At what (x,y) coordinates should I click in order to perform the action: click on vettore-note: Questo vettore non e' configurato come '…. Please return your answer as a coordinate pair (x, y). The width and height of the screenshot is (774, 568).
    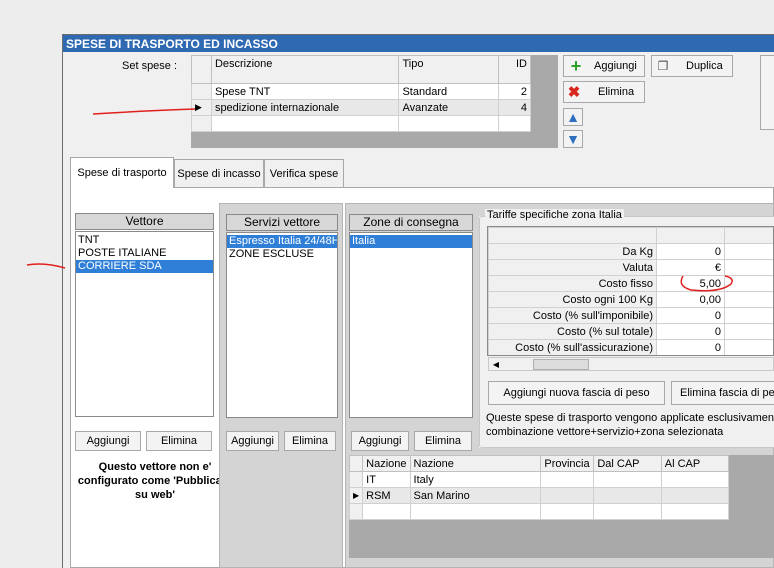
    Looking at the image, I should click on (155, 481).